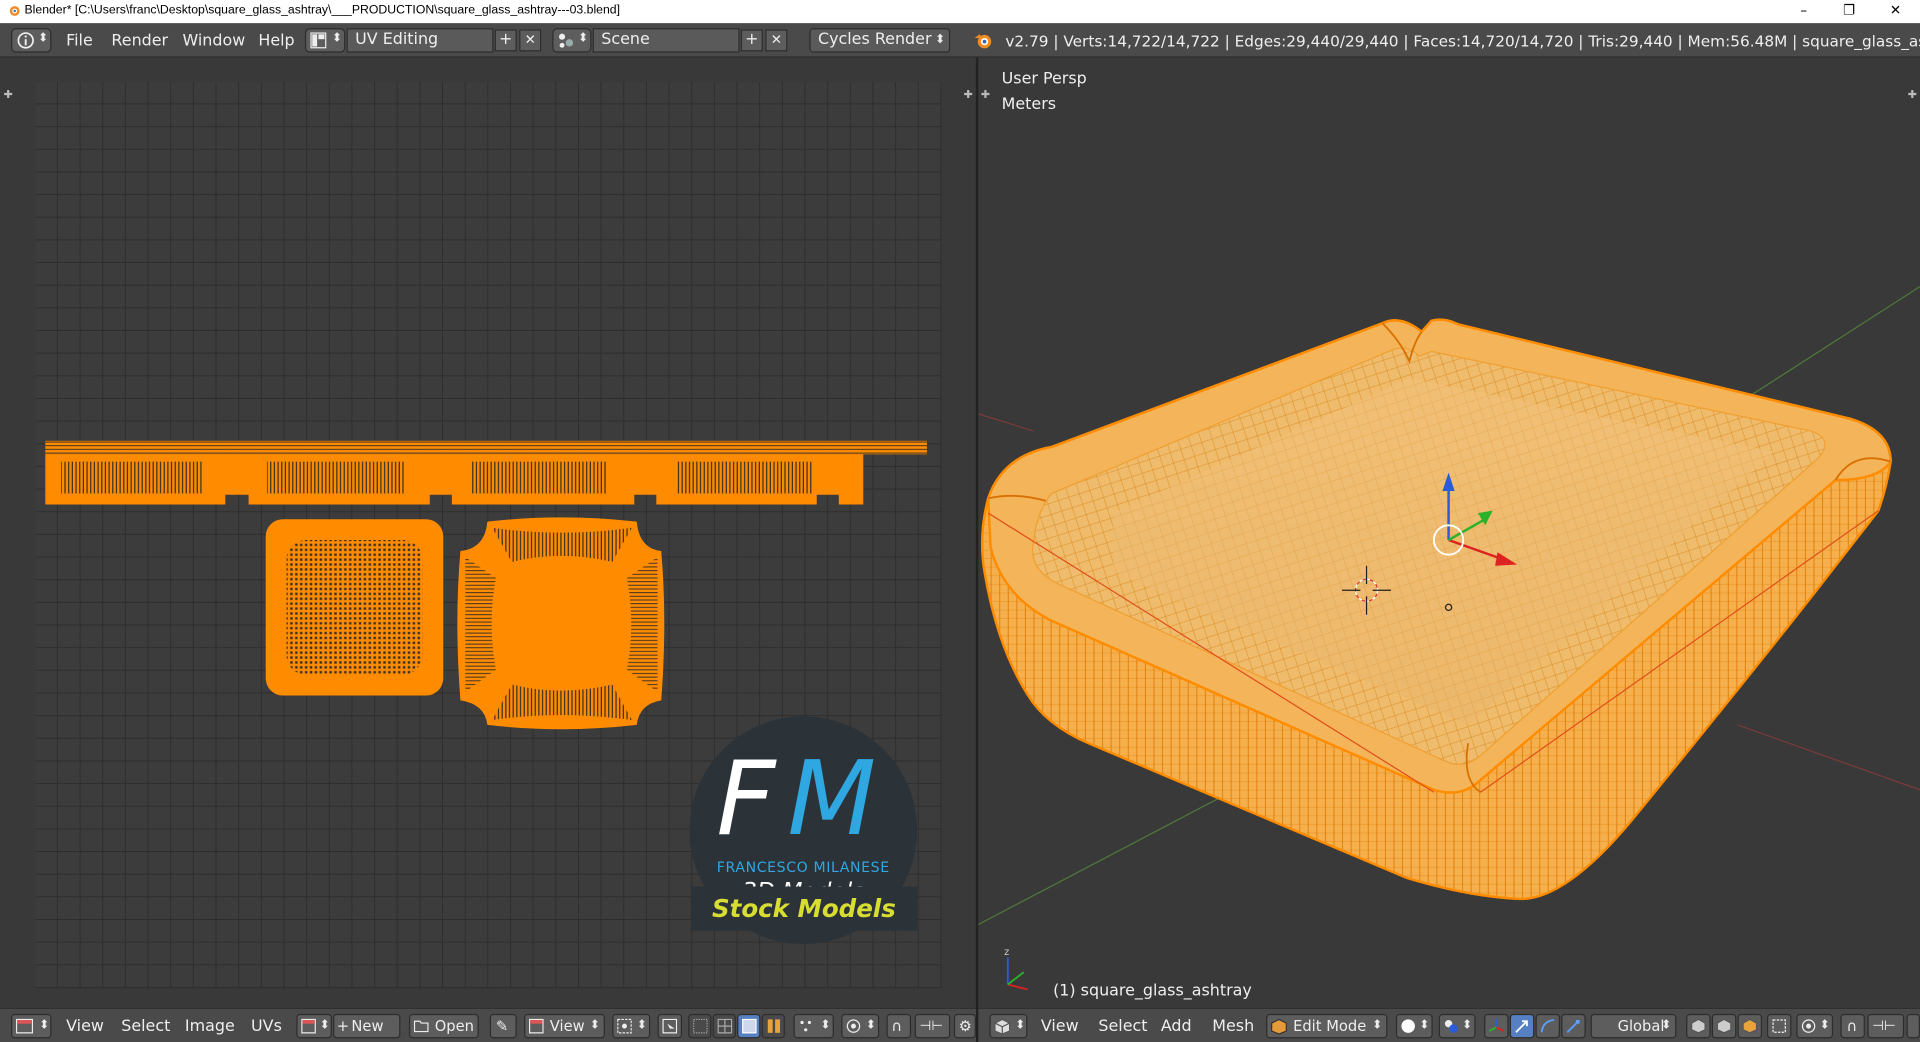  What do you see at coordinates (505, 40) in the screenshot?
I see `add-screen-button: +` at bounding box center [505, 40].